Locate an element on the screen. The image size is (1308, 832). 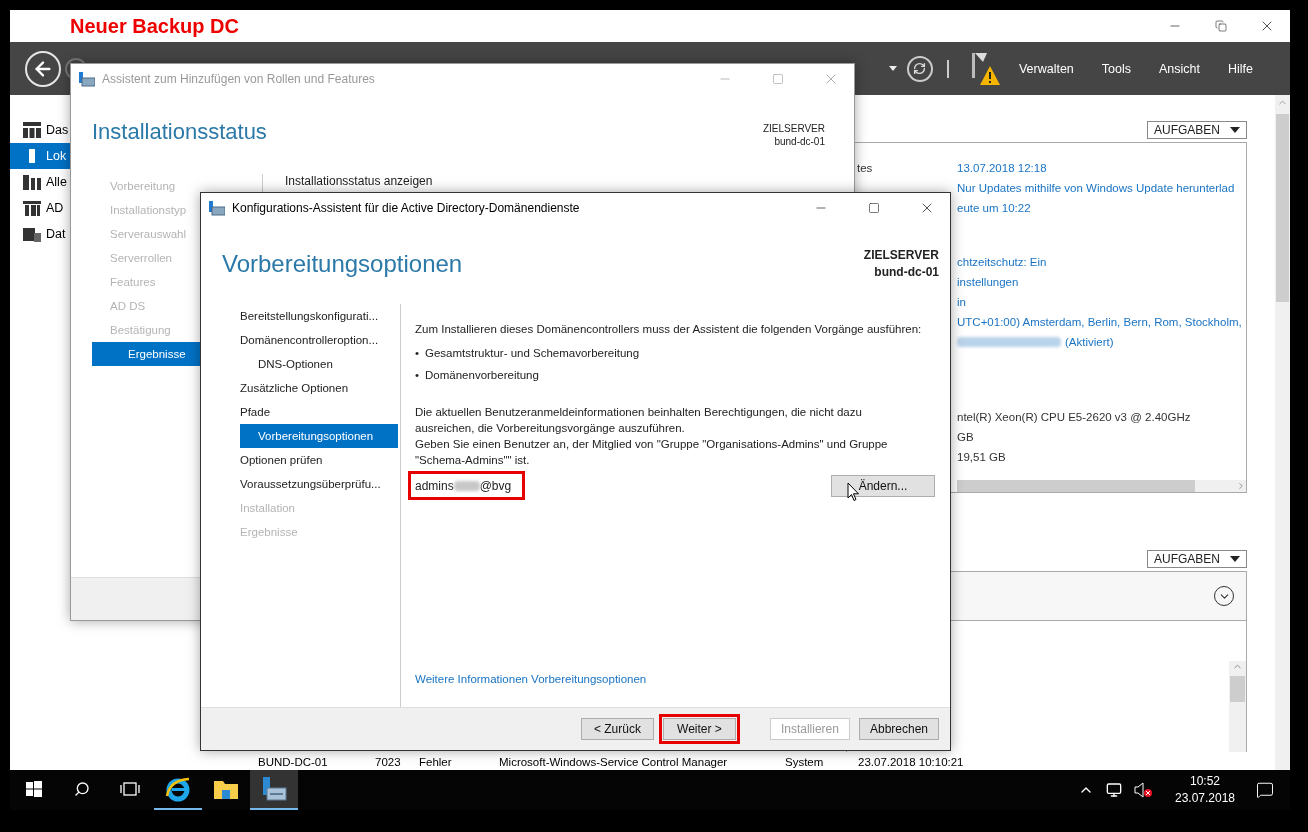
intro-text: Zum Installieren dieses Domänencontrollers muss der Assistent die folgenden Vorgänge ausführen: is located at coordinates (669, 329).